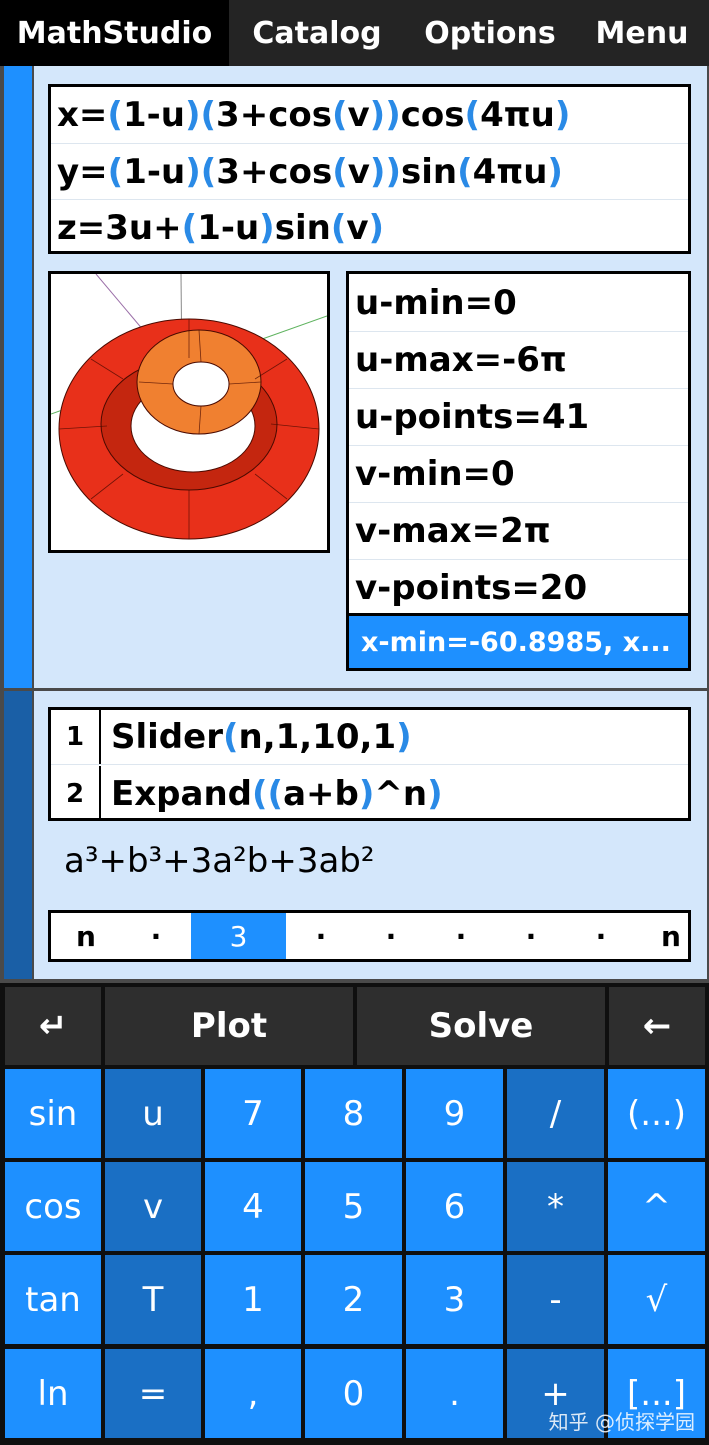  I want to click on equation-z: z=3u+(1-u) sin(v), so click(369, 227).